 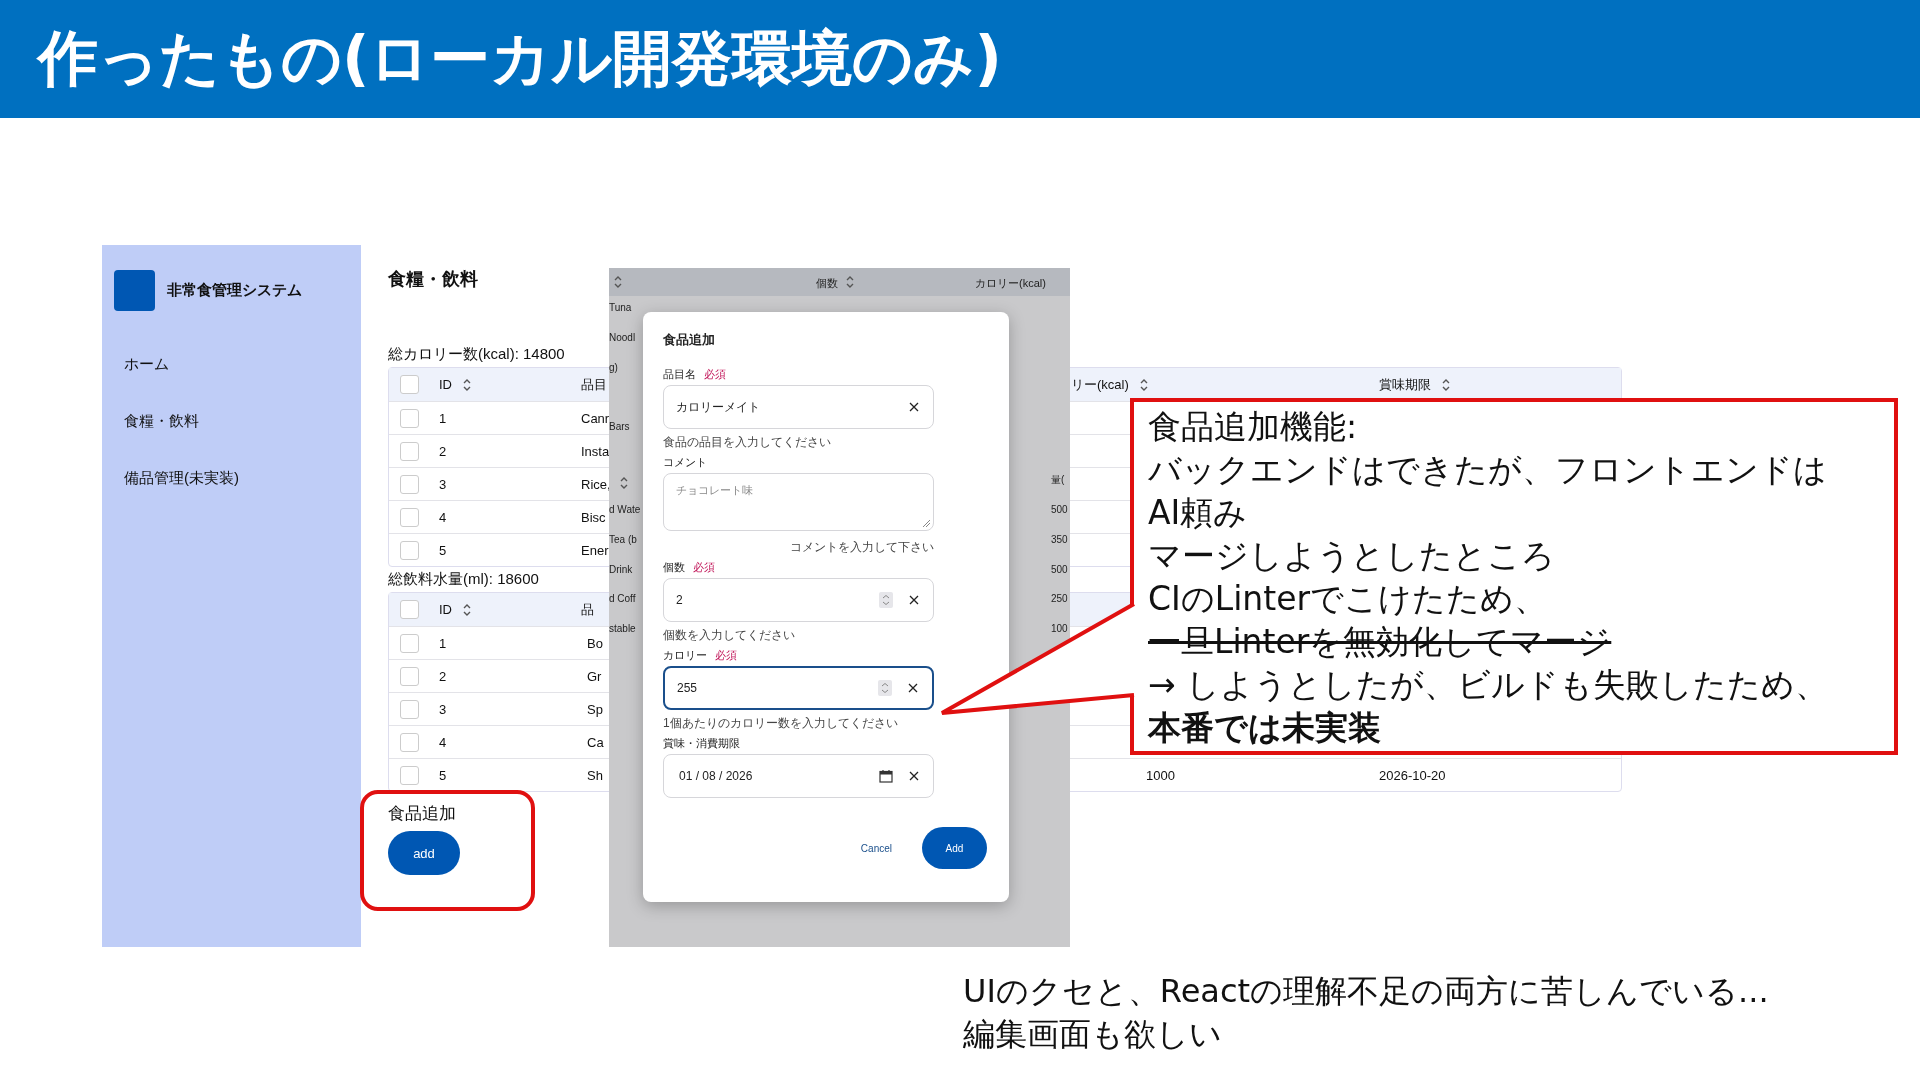 I want to click on slide-title: 作ったもの(ローカル開発環境のみ), so click(x=520, y=58).